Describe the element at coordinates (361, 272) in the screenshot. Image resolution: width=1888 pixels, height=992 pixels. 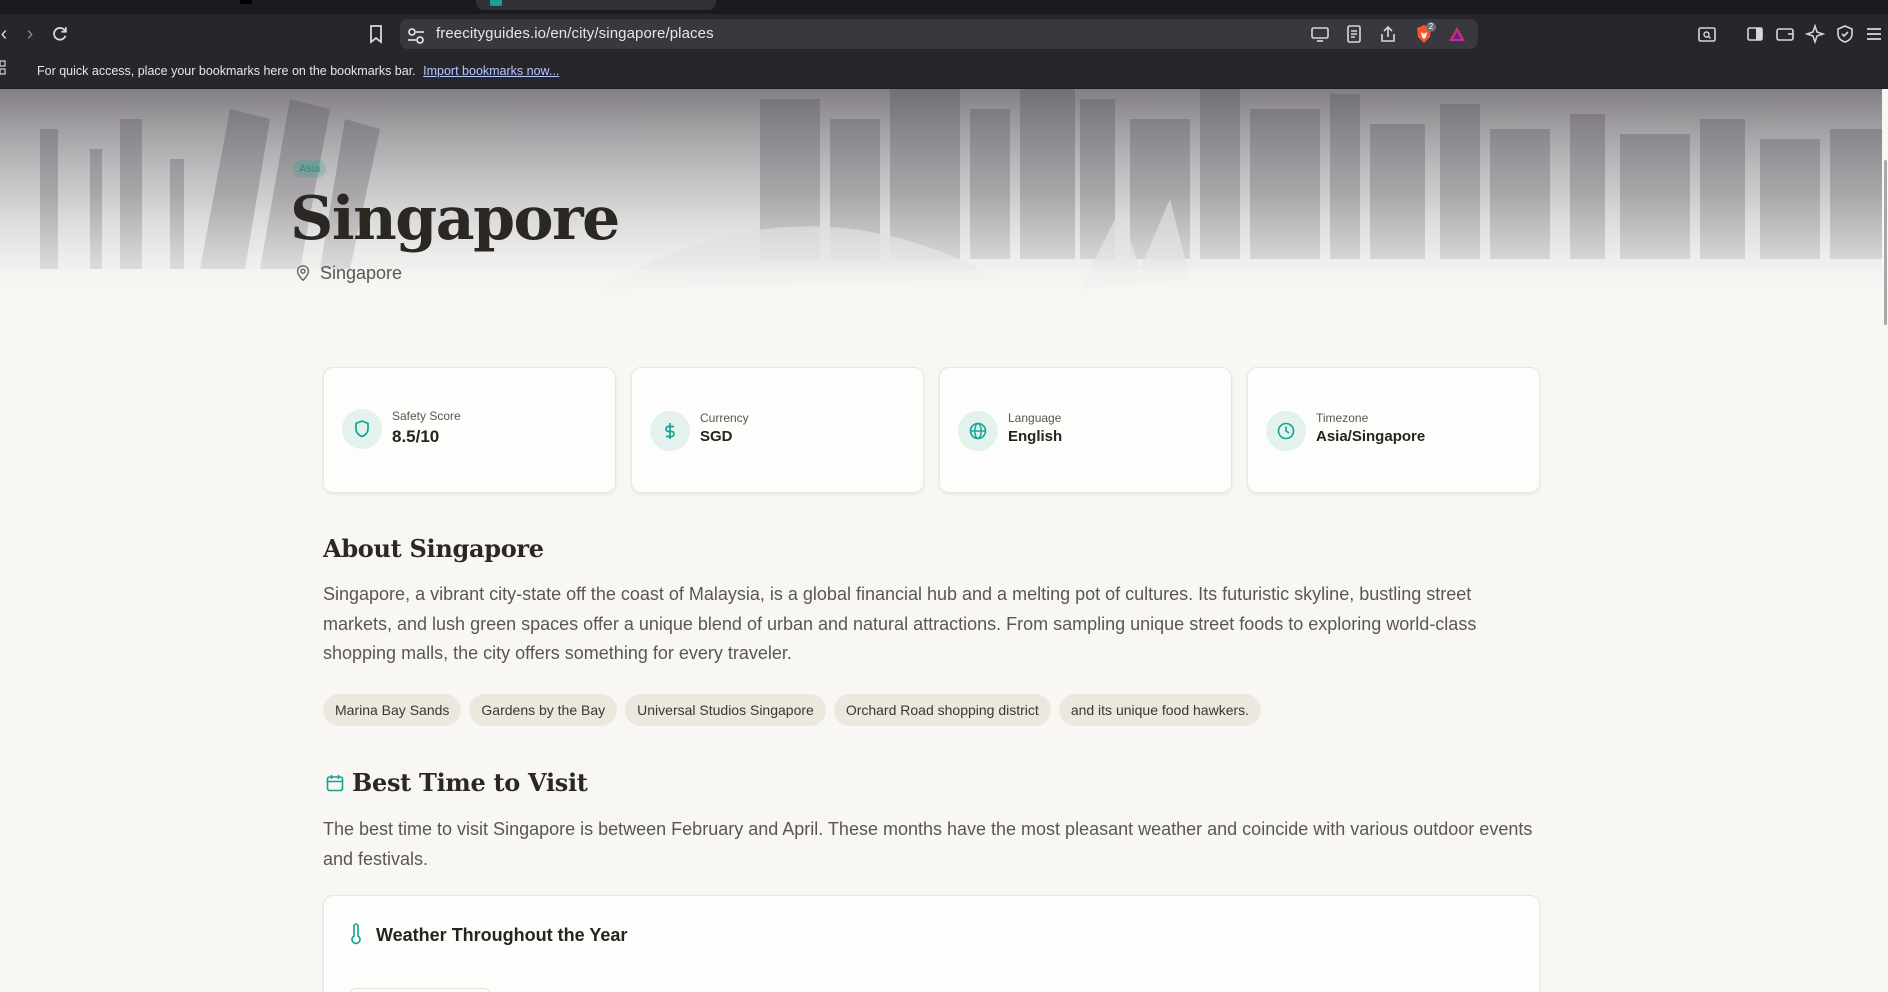
I see `country-name: Singapore` at that location.